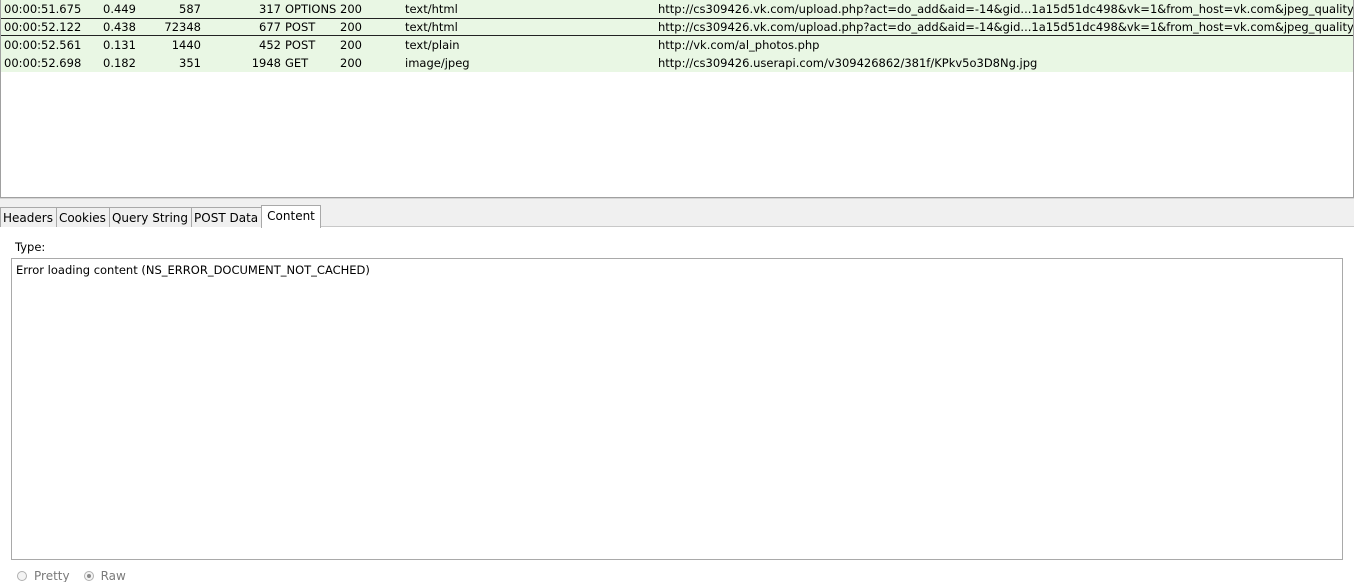 The width and height of the screenshot is (1354, 582). I want to click on tab-query-string: Query String, so click(150, 217).